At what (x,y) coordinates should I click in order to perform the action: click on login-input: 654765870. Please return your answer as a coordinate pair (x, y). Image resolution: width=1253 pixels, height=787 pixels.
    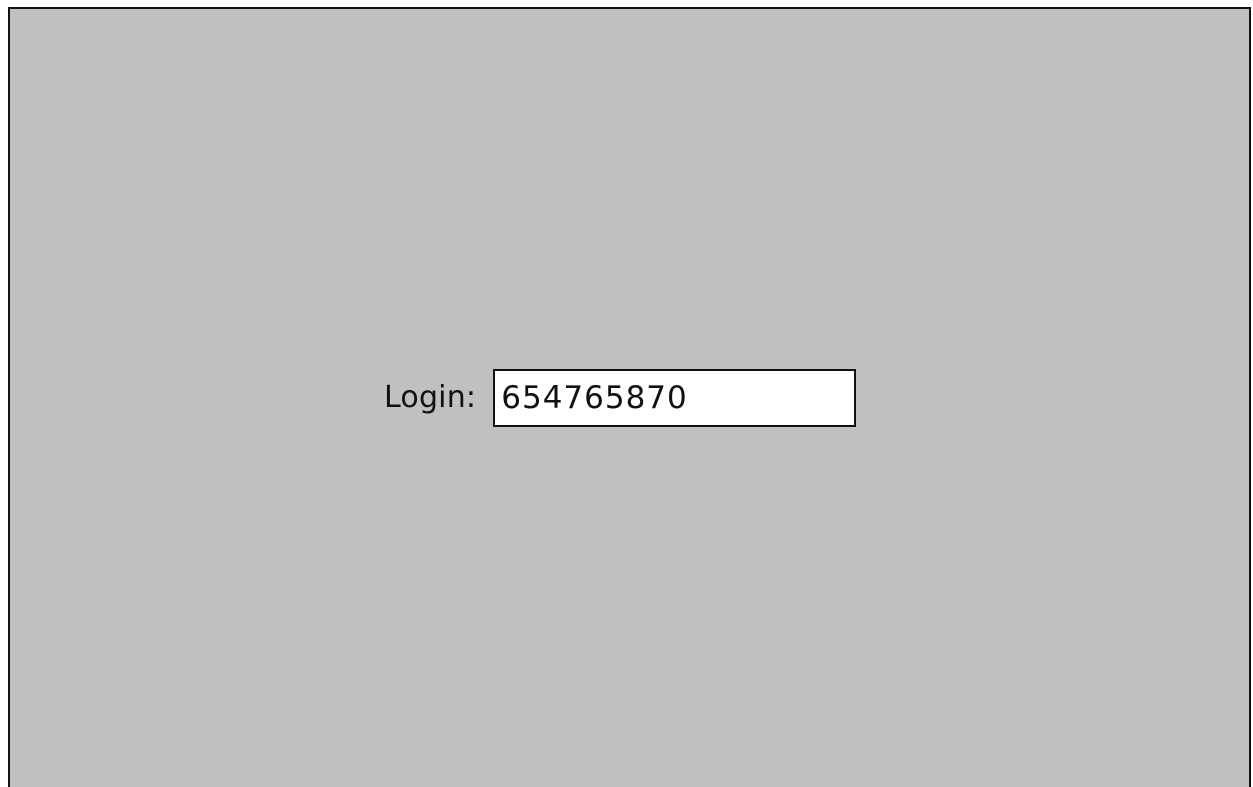
    Looking at the image, I should click on (675, 398).